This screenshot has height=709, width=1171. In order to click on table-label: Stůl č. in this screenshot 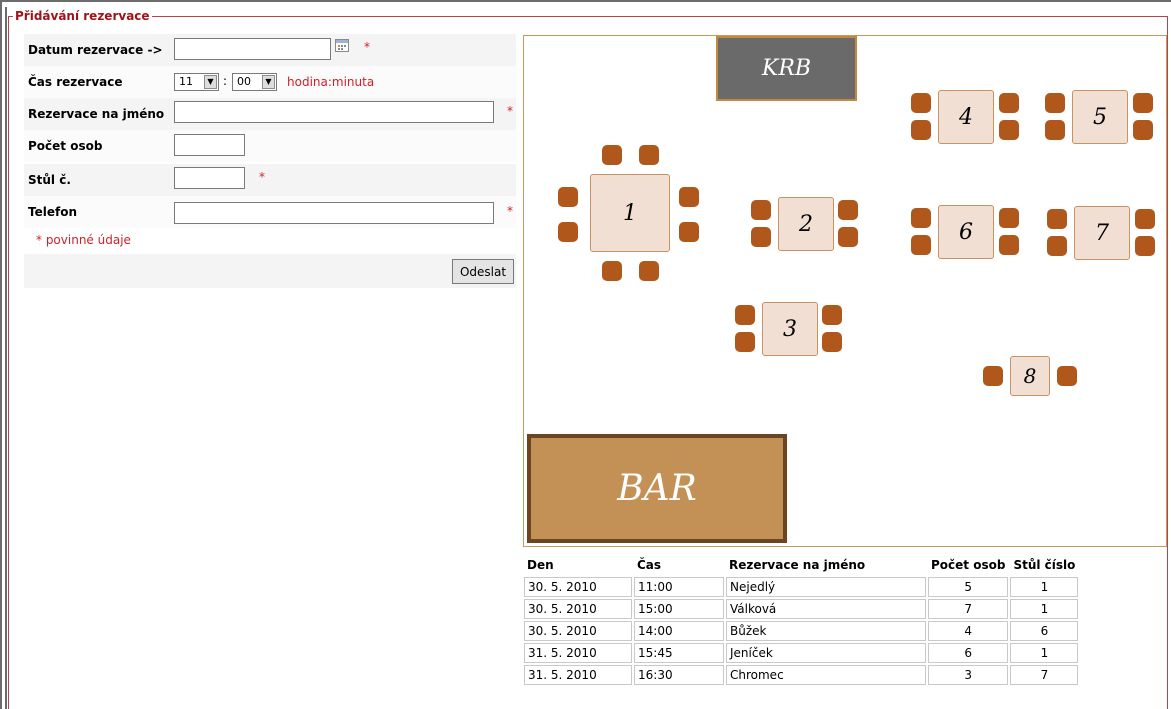, I will do `click(49, 180)`.